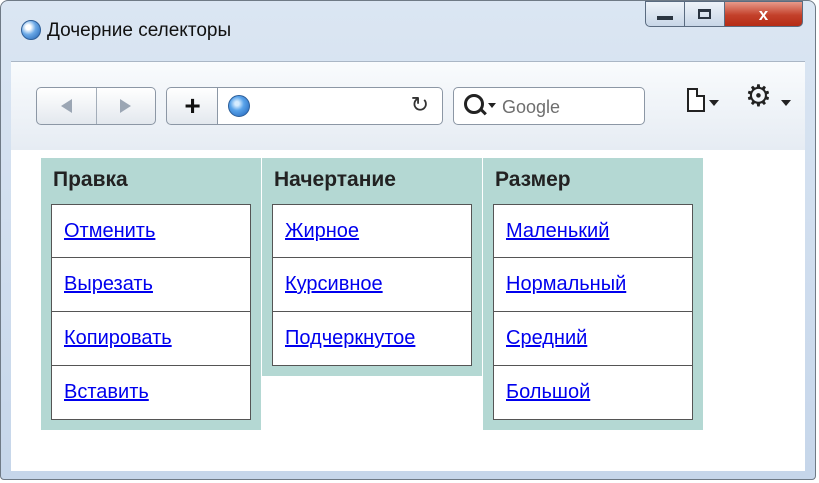 The width and height of the screenshot is (819, 483). I want to click on menu-item-undo: Отменить, so click(151, 231).